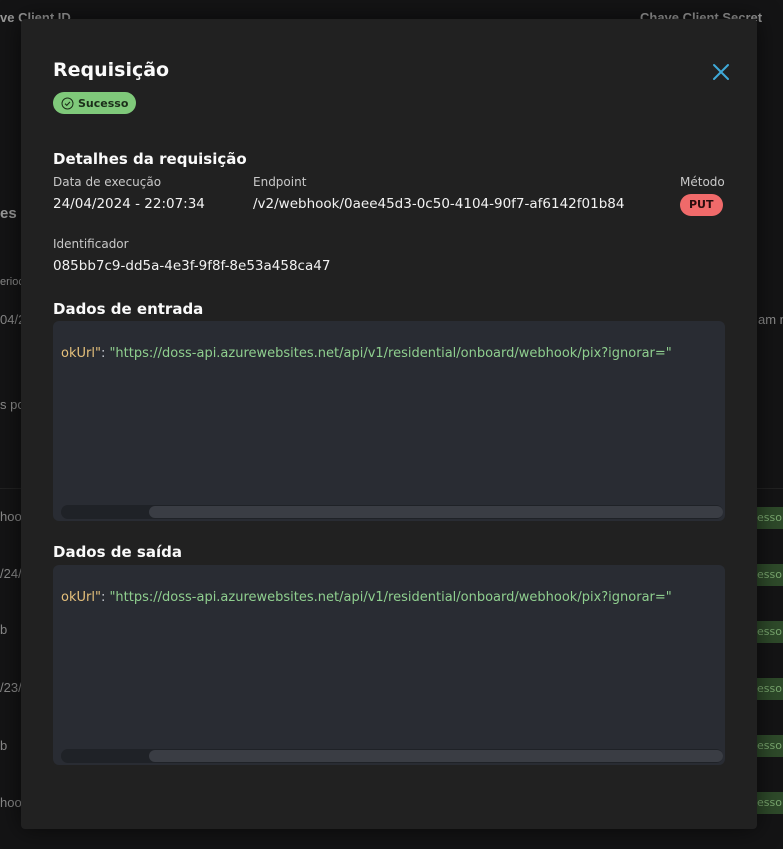 This screenshot has width=783, height=849. What do you see at coordinates (129, 204) in the screenshot?
I see `execution-date-value: 24/04/2024 - 22:07:34` at bounding box center [129, 204].